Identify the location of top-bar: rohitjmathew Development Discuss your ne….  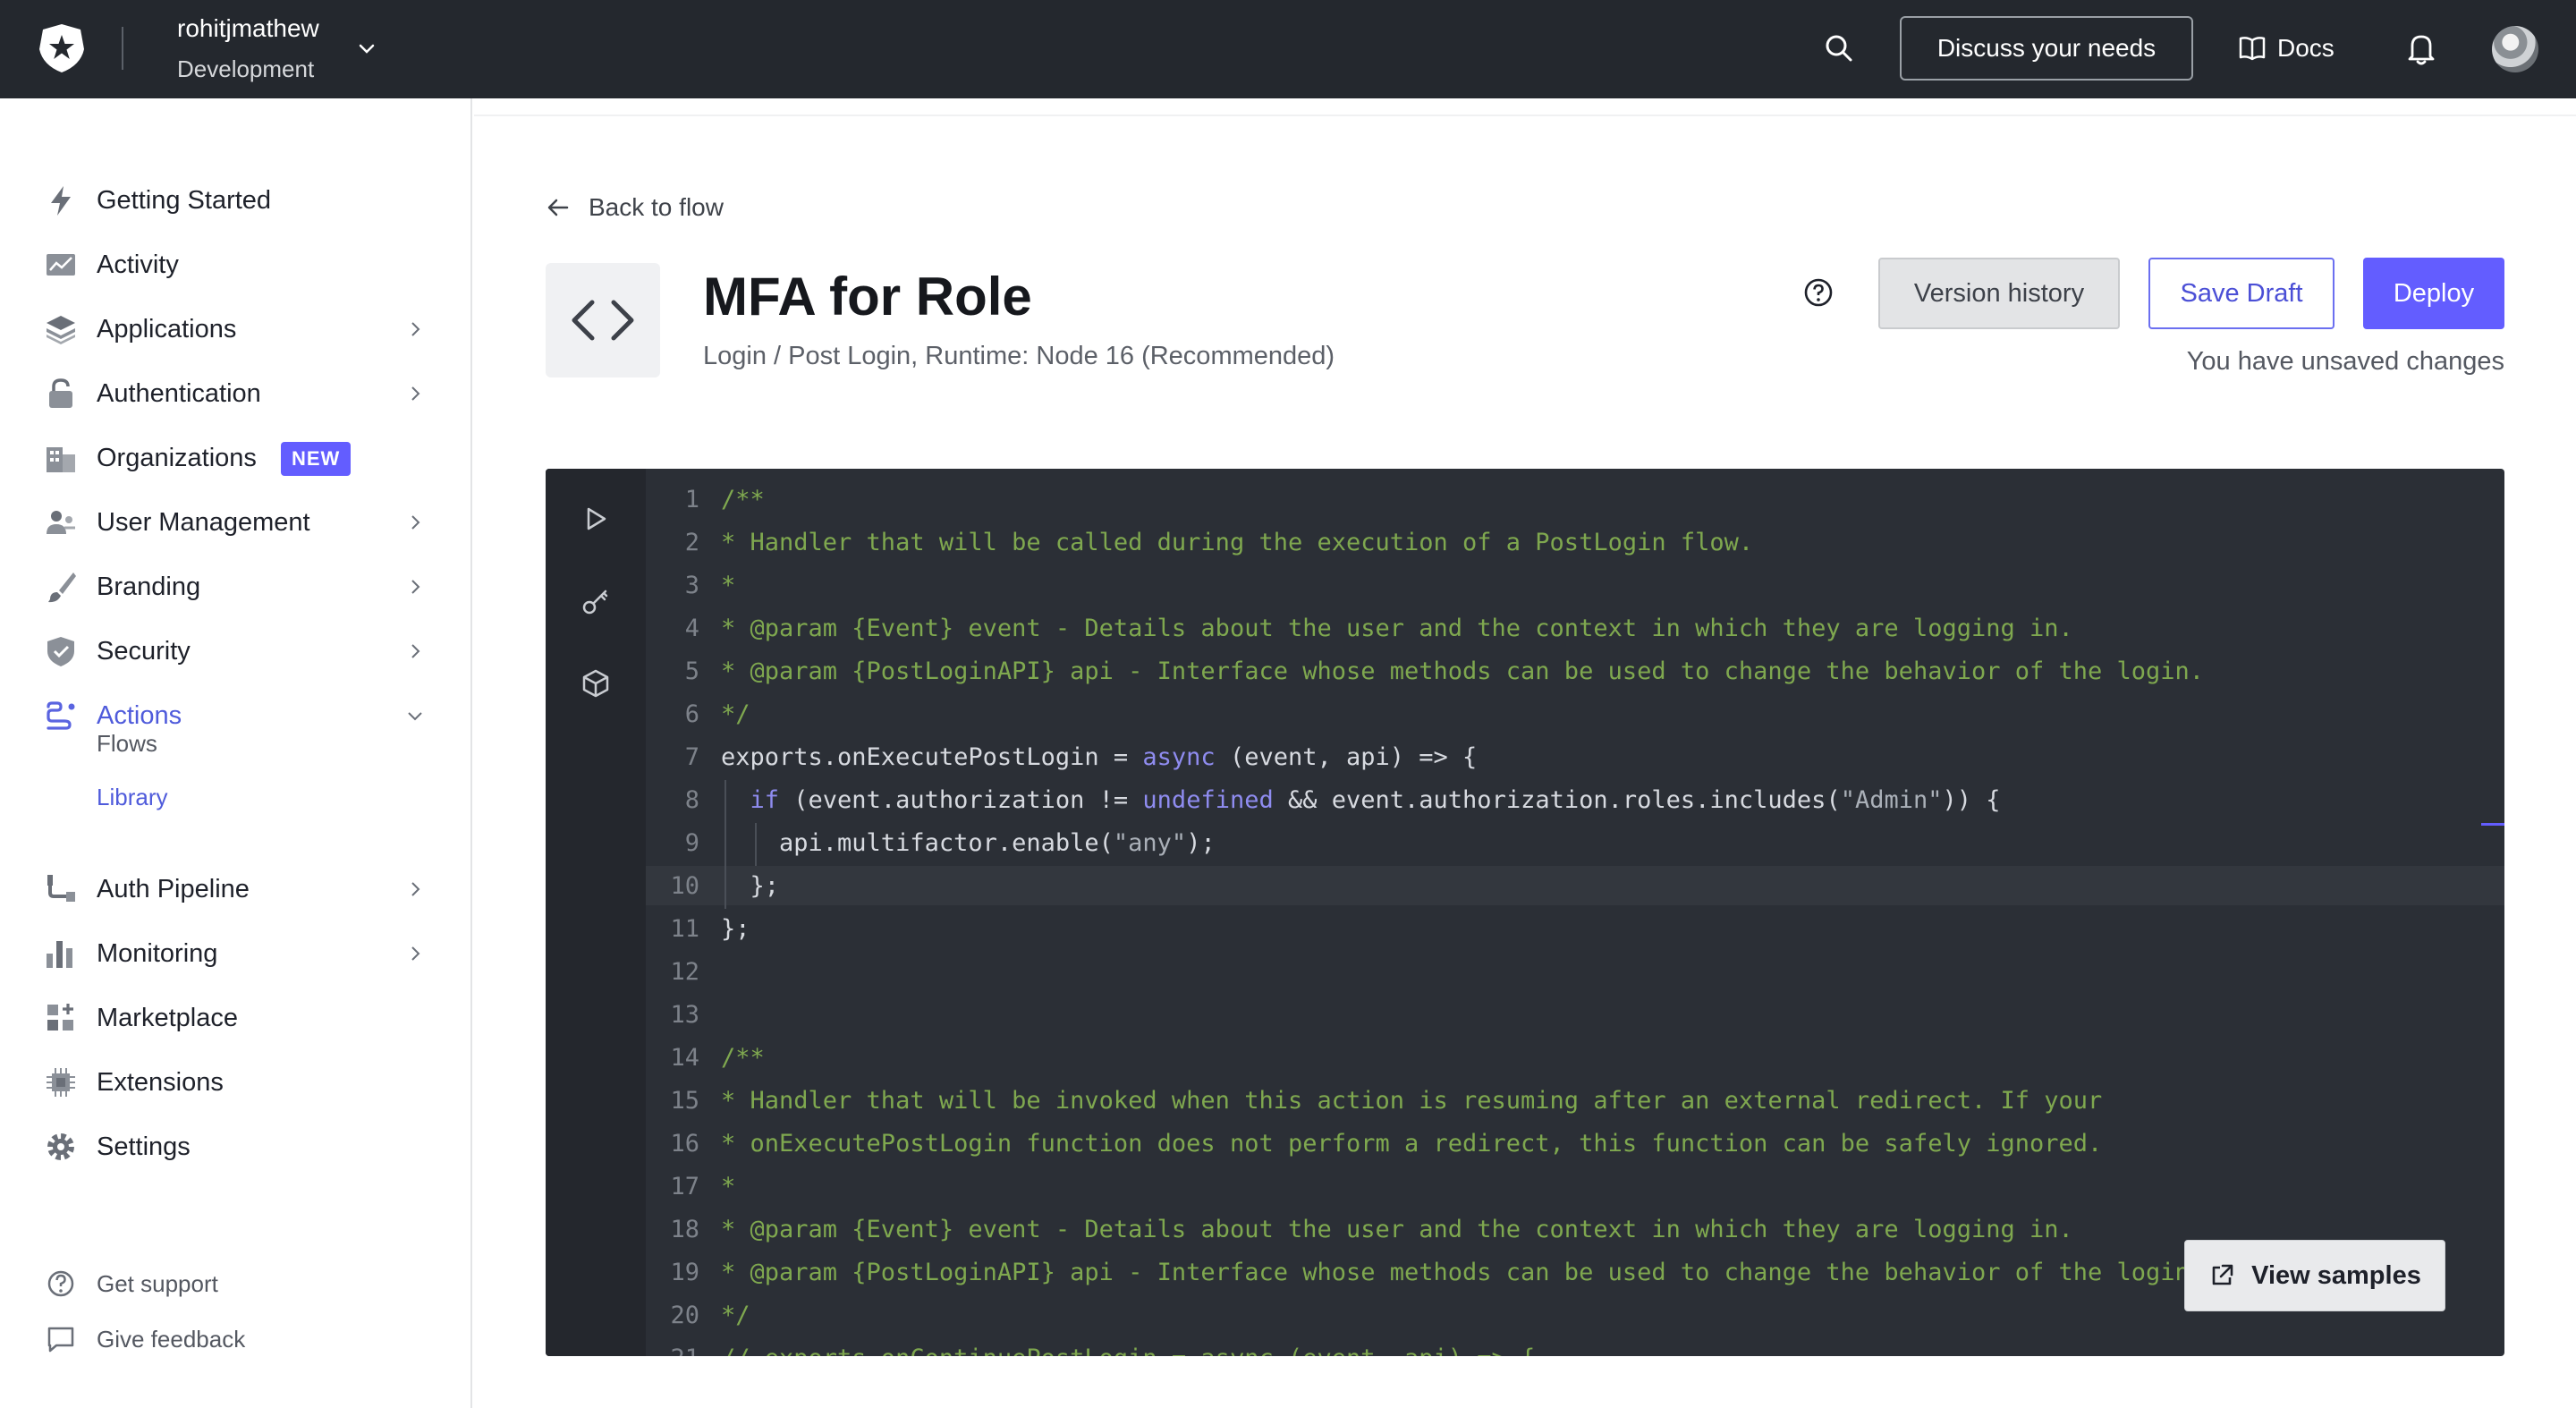
(1288, 49).